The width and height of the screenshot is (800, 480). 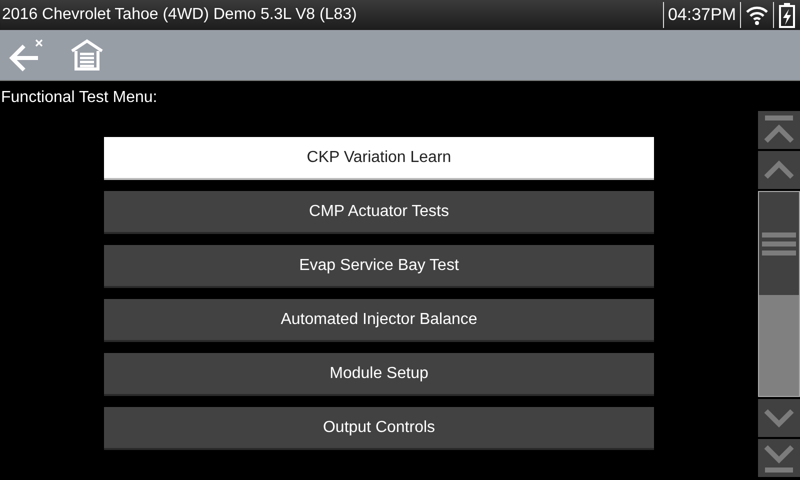 I want to click on scroll-thumb, so click(x=779, y=243).